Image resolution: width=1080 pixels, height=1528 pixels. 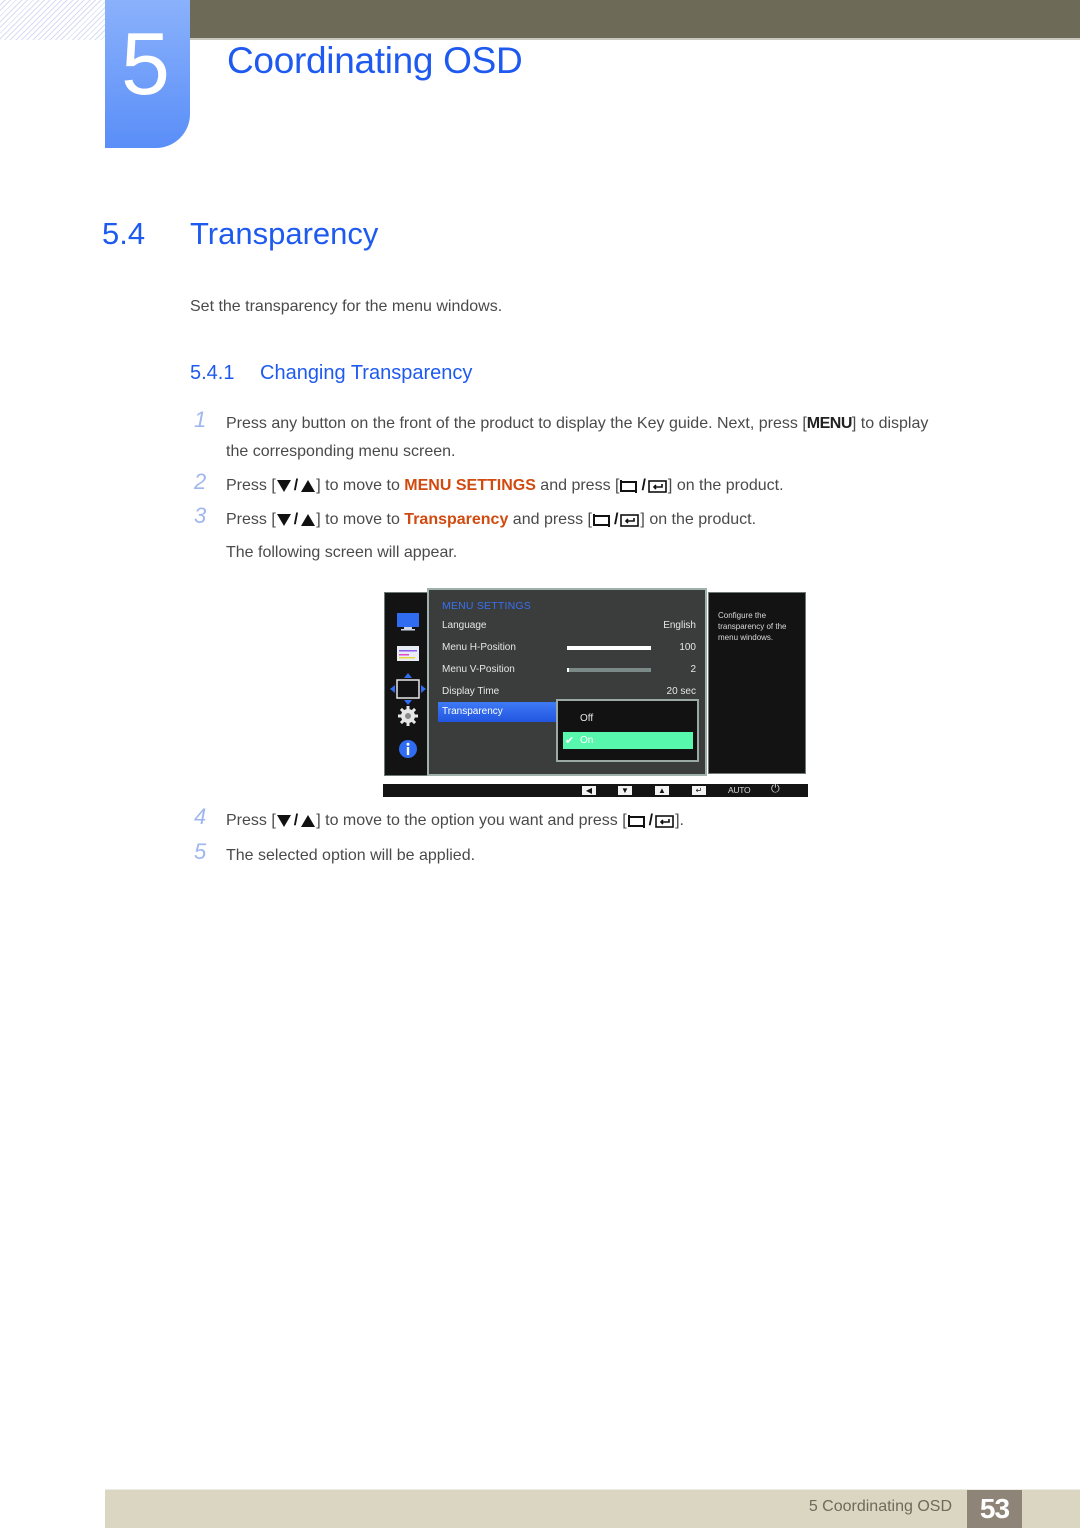 I want to click on settings-gear-icon, so click(x=408, y=716).